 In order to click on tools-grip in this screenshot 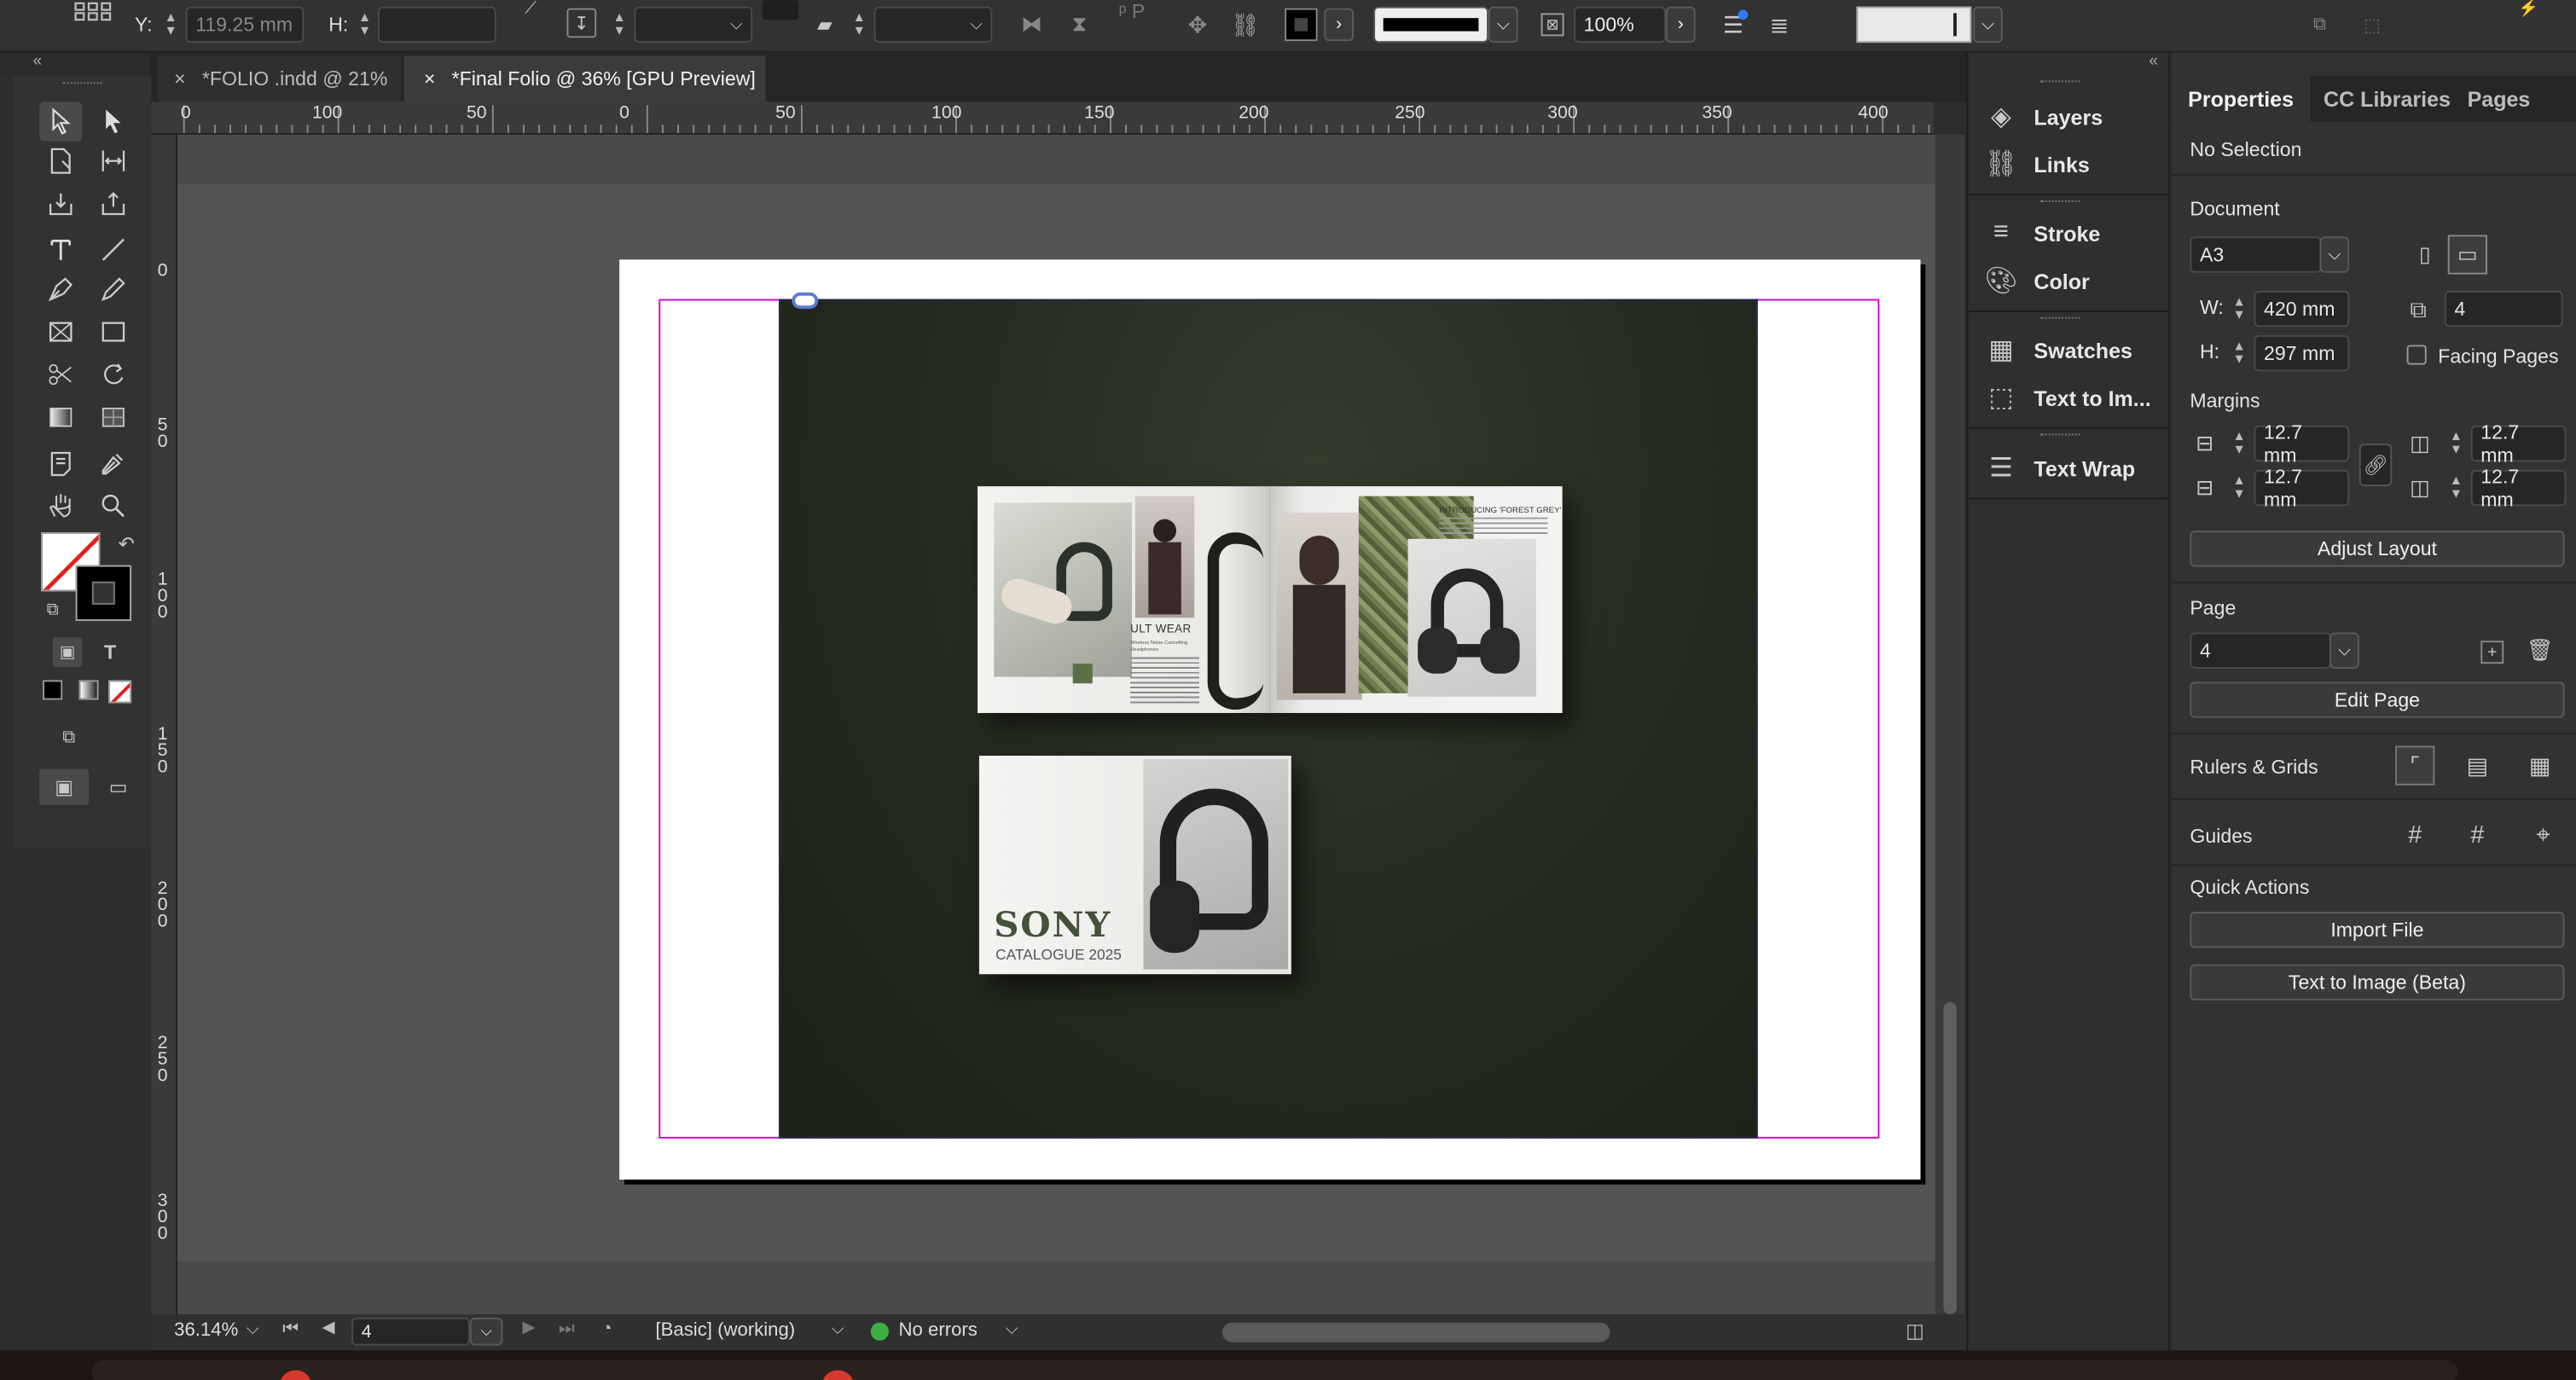, I will do `click(82, 84)`.